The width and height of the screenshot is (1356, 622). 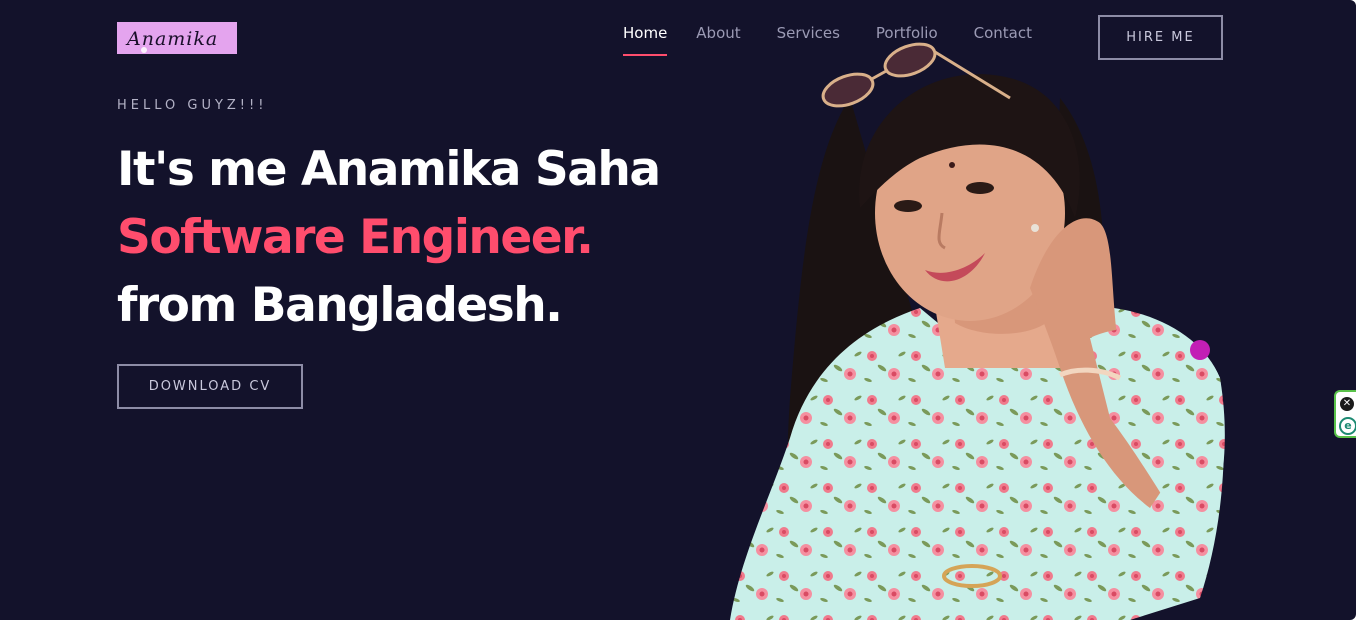 What do you see at coordinates (1347, 404) in the screenshot?
I see `close-icon: ✕` at bounding box center [1347, 404].